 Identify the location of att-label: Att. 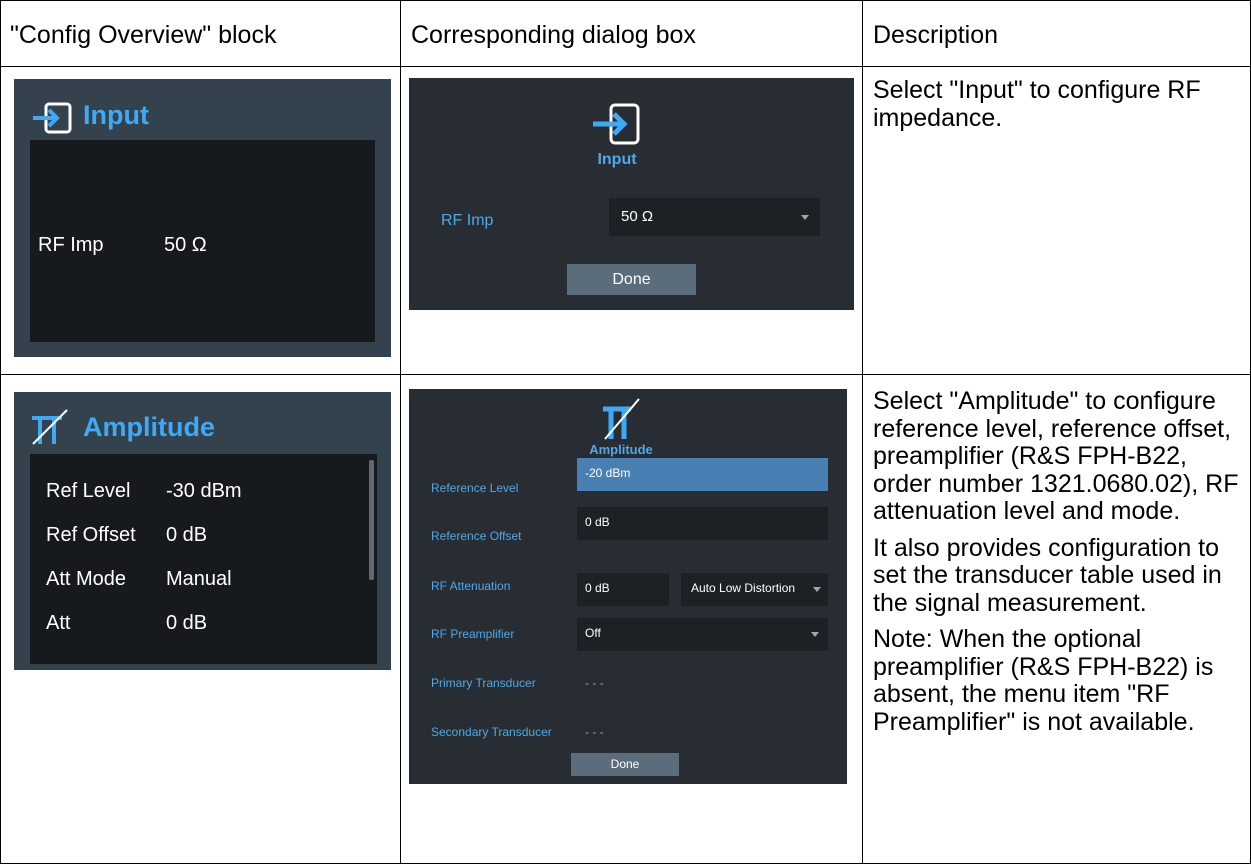
(58, 623).